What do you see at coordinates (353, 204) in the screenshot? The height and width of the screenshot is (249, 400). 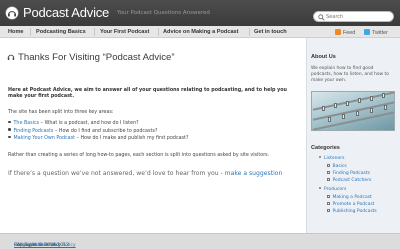 I see `category-label: Promote a Podcast` at bounding box center [353, 204].